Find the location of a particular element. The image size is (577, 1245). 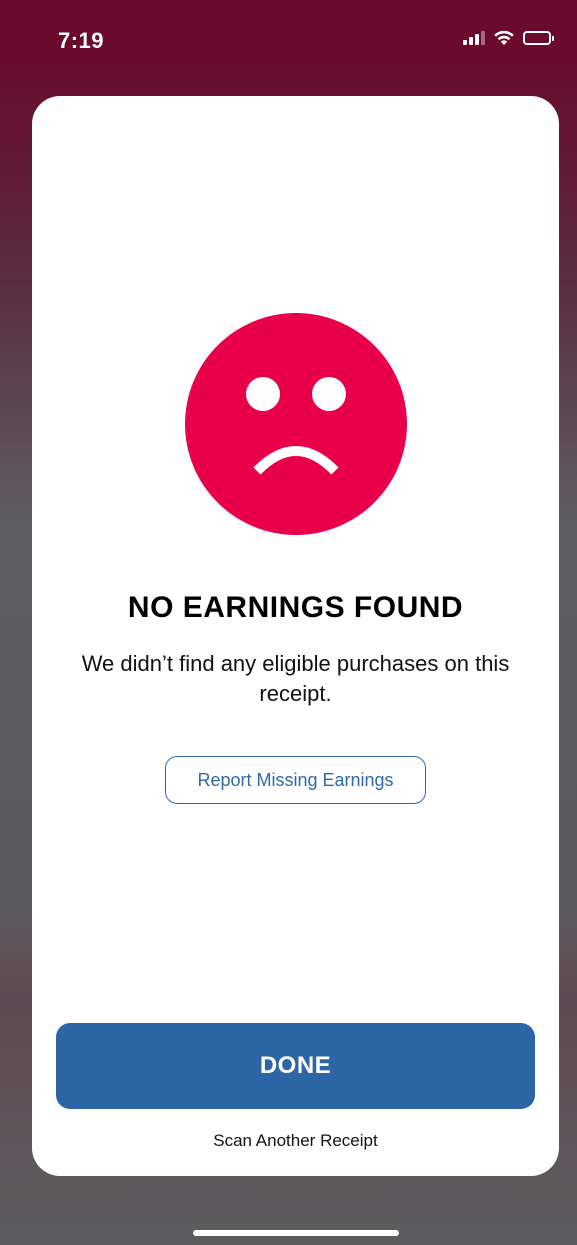

scan-another-receipt-link: Scan Another Receipt is located at coordinates (295, 1141).